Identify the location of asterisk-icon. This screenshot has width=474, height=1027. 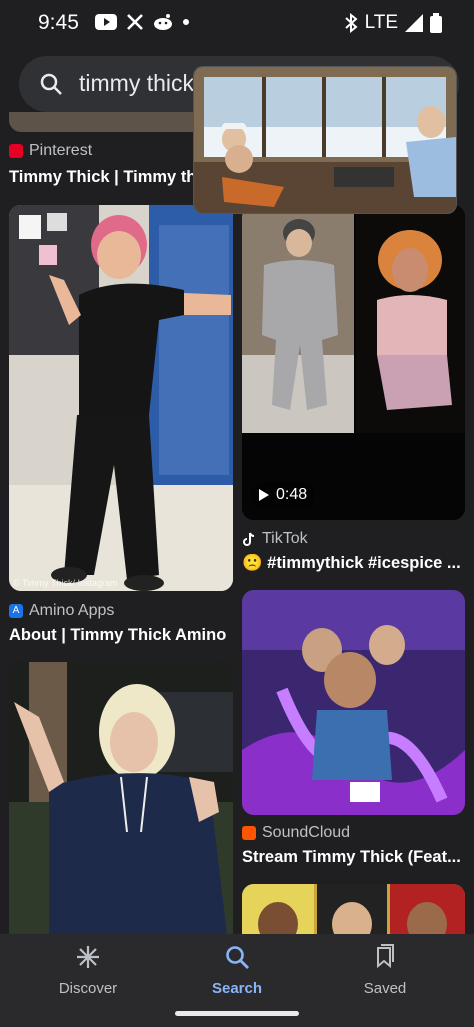
(88, 957).